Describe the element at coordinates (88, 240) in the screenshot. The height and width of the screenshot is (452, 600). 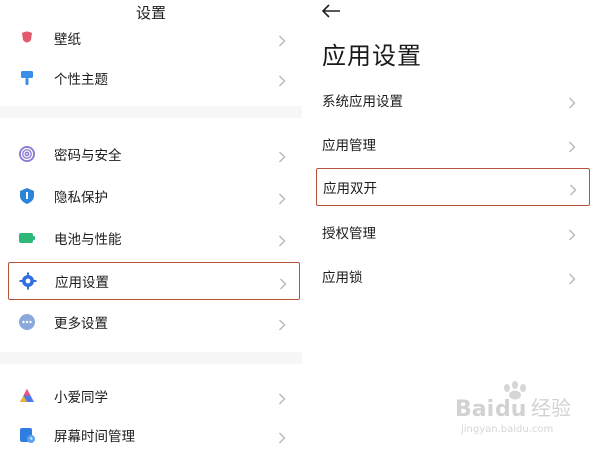
I see `settings-item-label: 电池与性能` at that location.